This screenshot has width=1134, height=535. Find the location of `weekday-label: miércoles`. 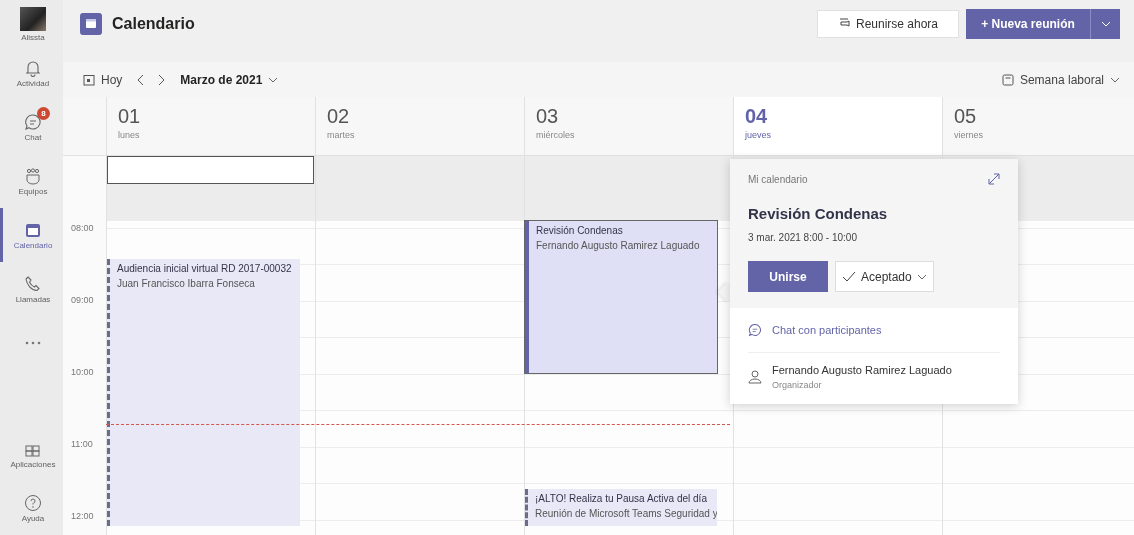

weekday-label: miércoles is located at coordinates (556, 135).